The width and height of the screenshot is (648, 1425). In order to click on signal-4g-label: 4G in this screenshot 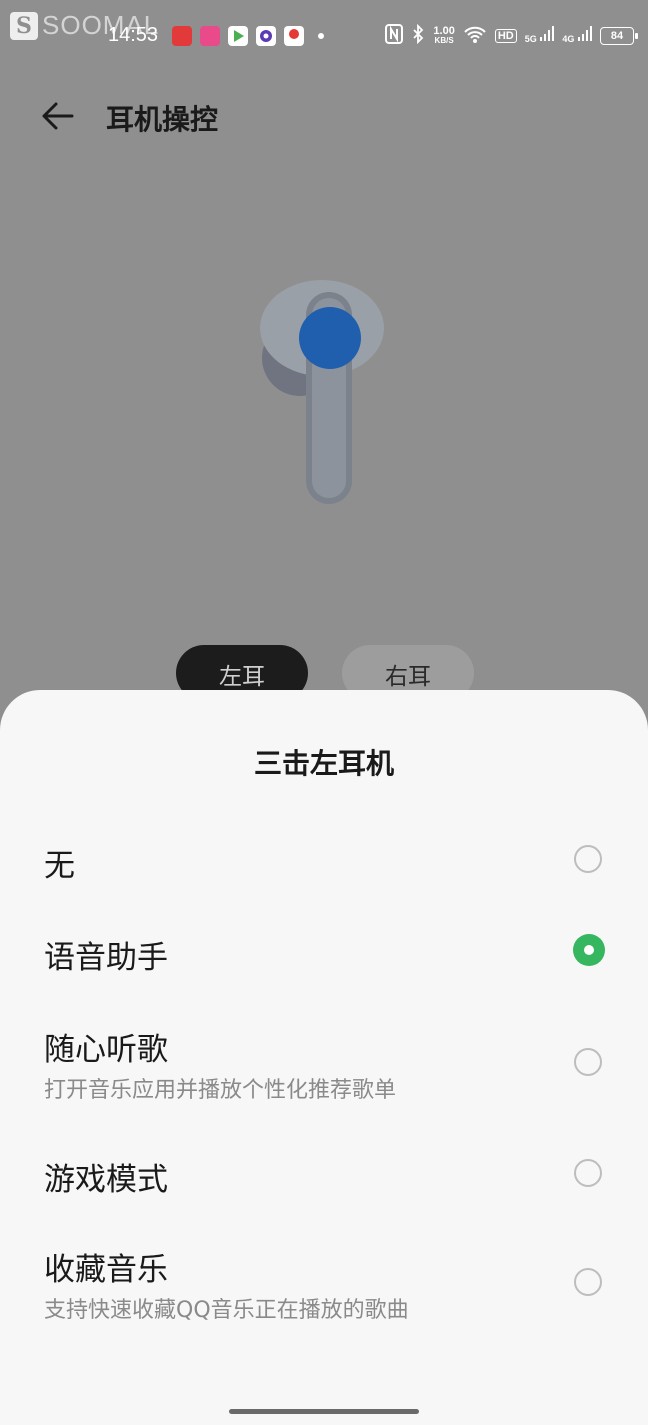, I will do `click(568, 39)`.